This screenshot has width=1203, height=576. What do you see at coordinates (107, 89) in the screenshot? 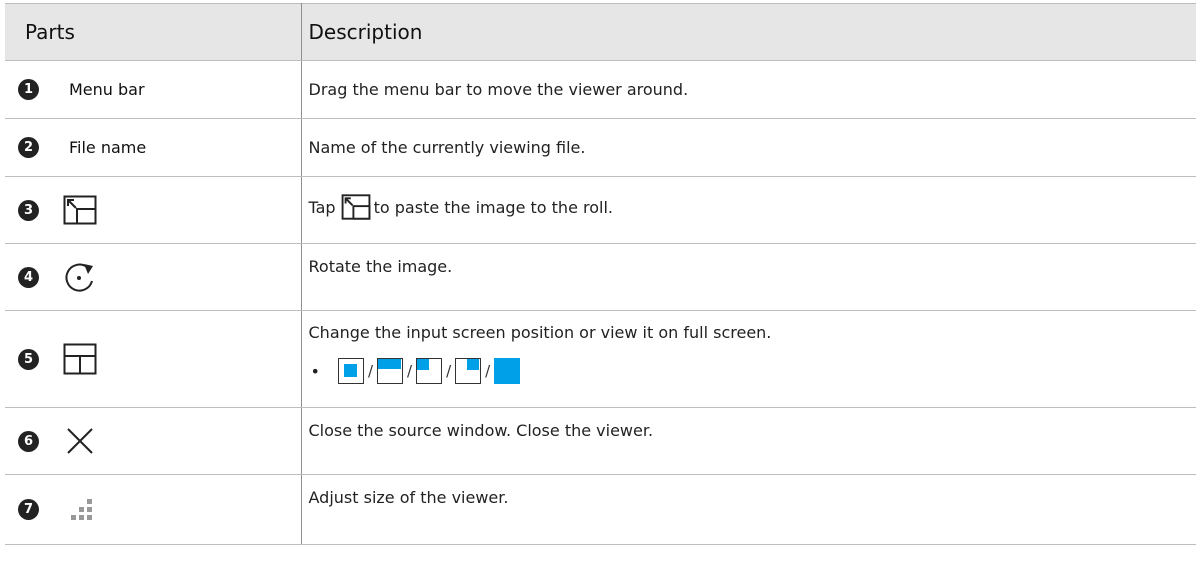
I see `part-label-menu-bar: Menu bar` at bounding box center [107, 89].